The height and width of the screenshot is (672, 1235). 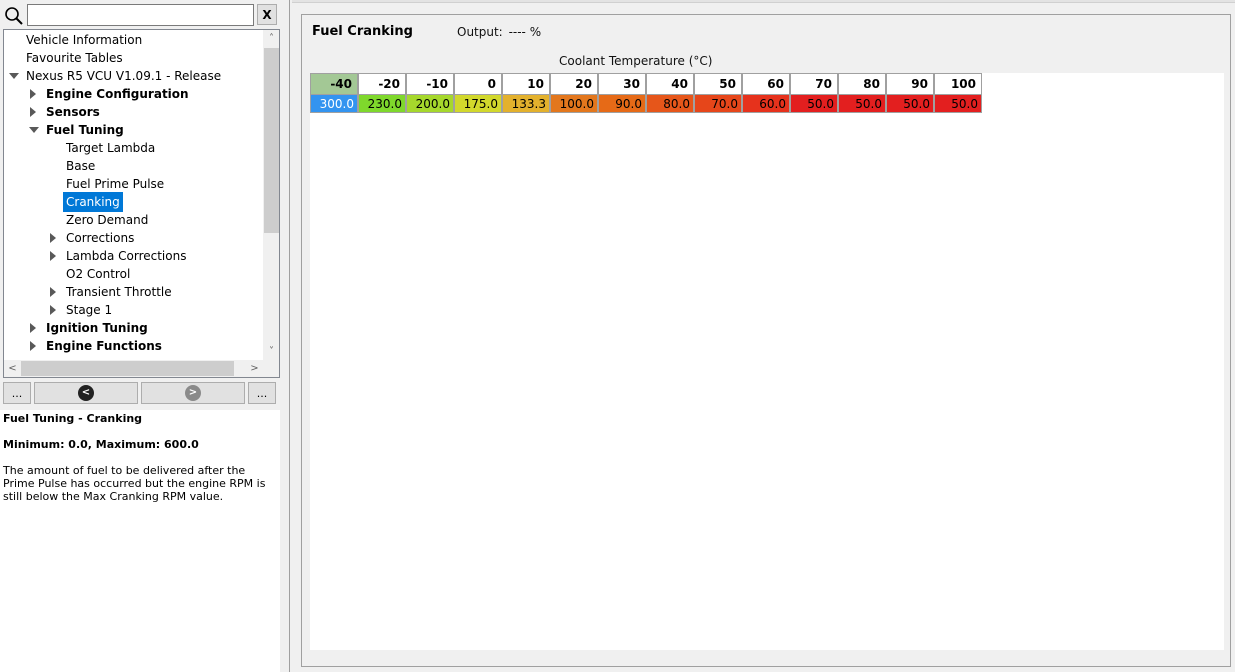 What do you see at coordinates (133, 129) in the screenshot?
I see `tree-item: Fuel Tuning` at bounding box center [133, 129].